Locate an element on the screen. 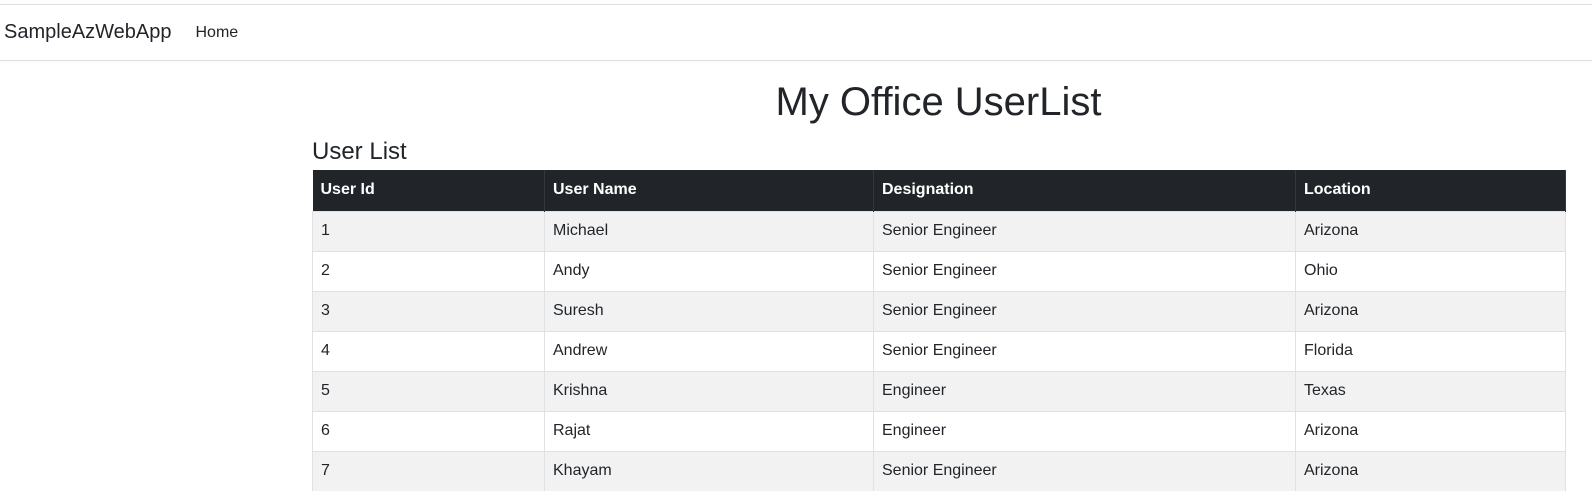 The height and width of the screenshot is (500, 1592). cell-user-name: Suresh is located at coordinates (709, 310).